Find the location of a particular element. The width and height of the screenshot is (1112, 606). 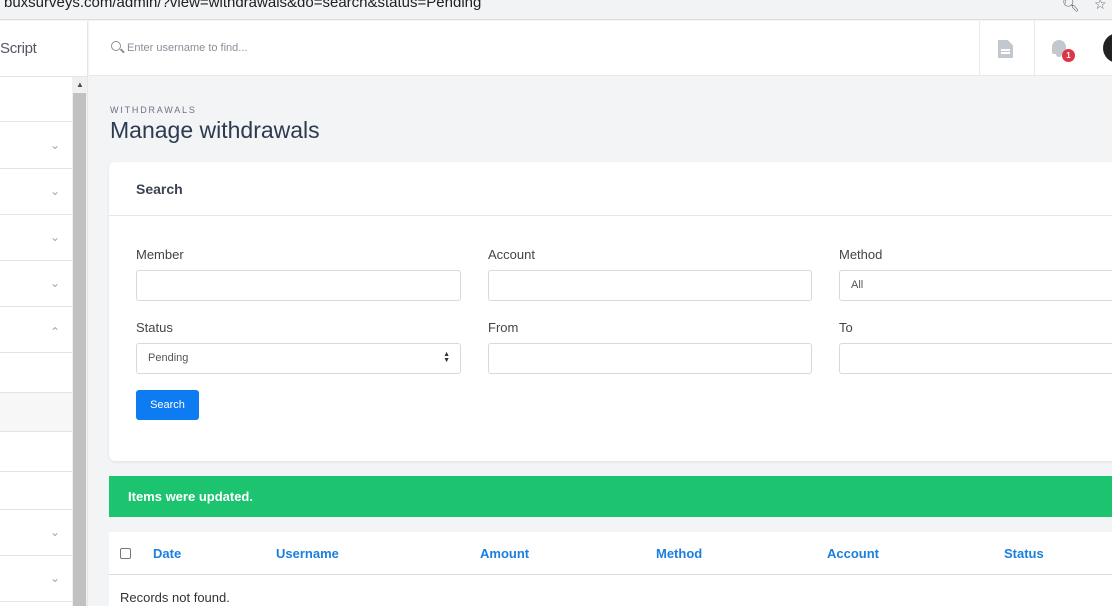

star-icon: ☆ is located at coordinates (1100, 6).